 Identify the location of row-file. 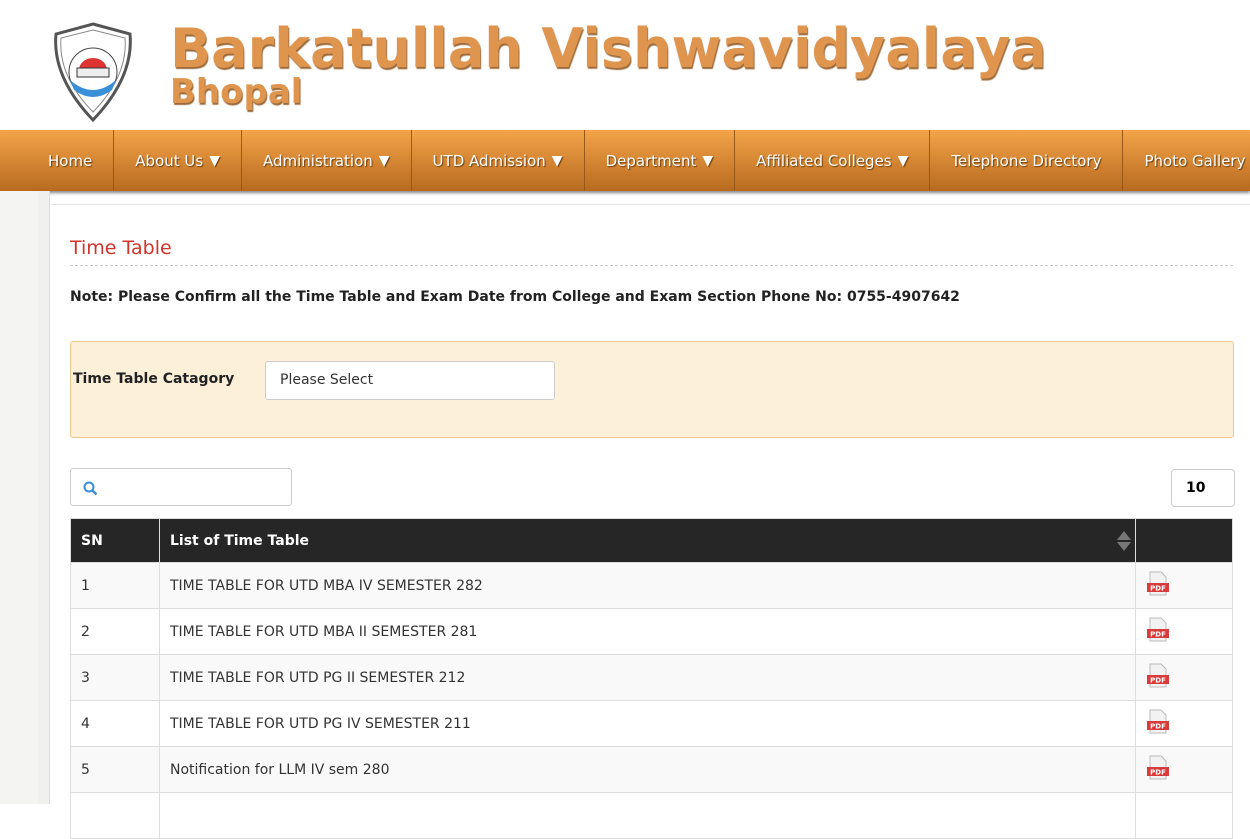
(1184, 815).